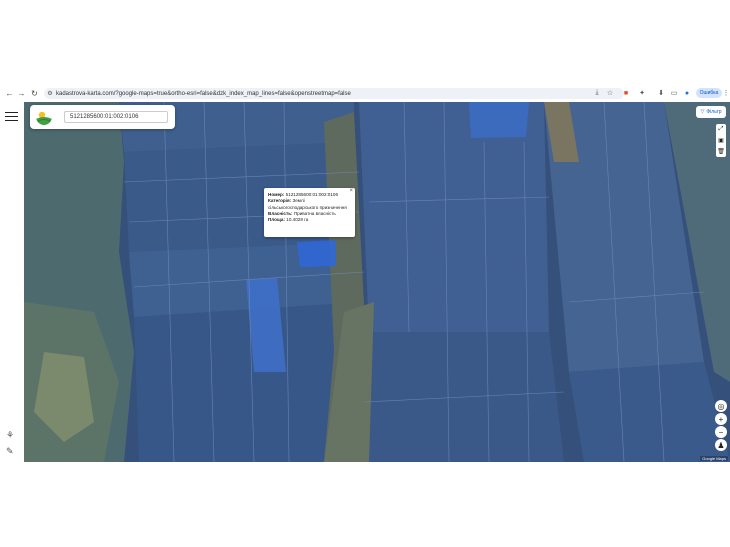 The height and width of the screenshot is (547, 730). What do you see at coordinates (597, 93) in the screenshot?
I see `install-icon: ⤓` at bounding box center [597, 93].